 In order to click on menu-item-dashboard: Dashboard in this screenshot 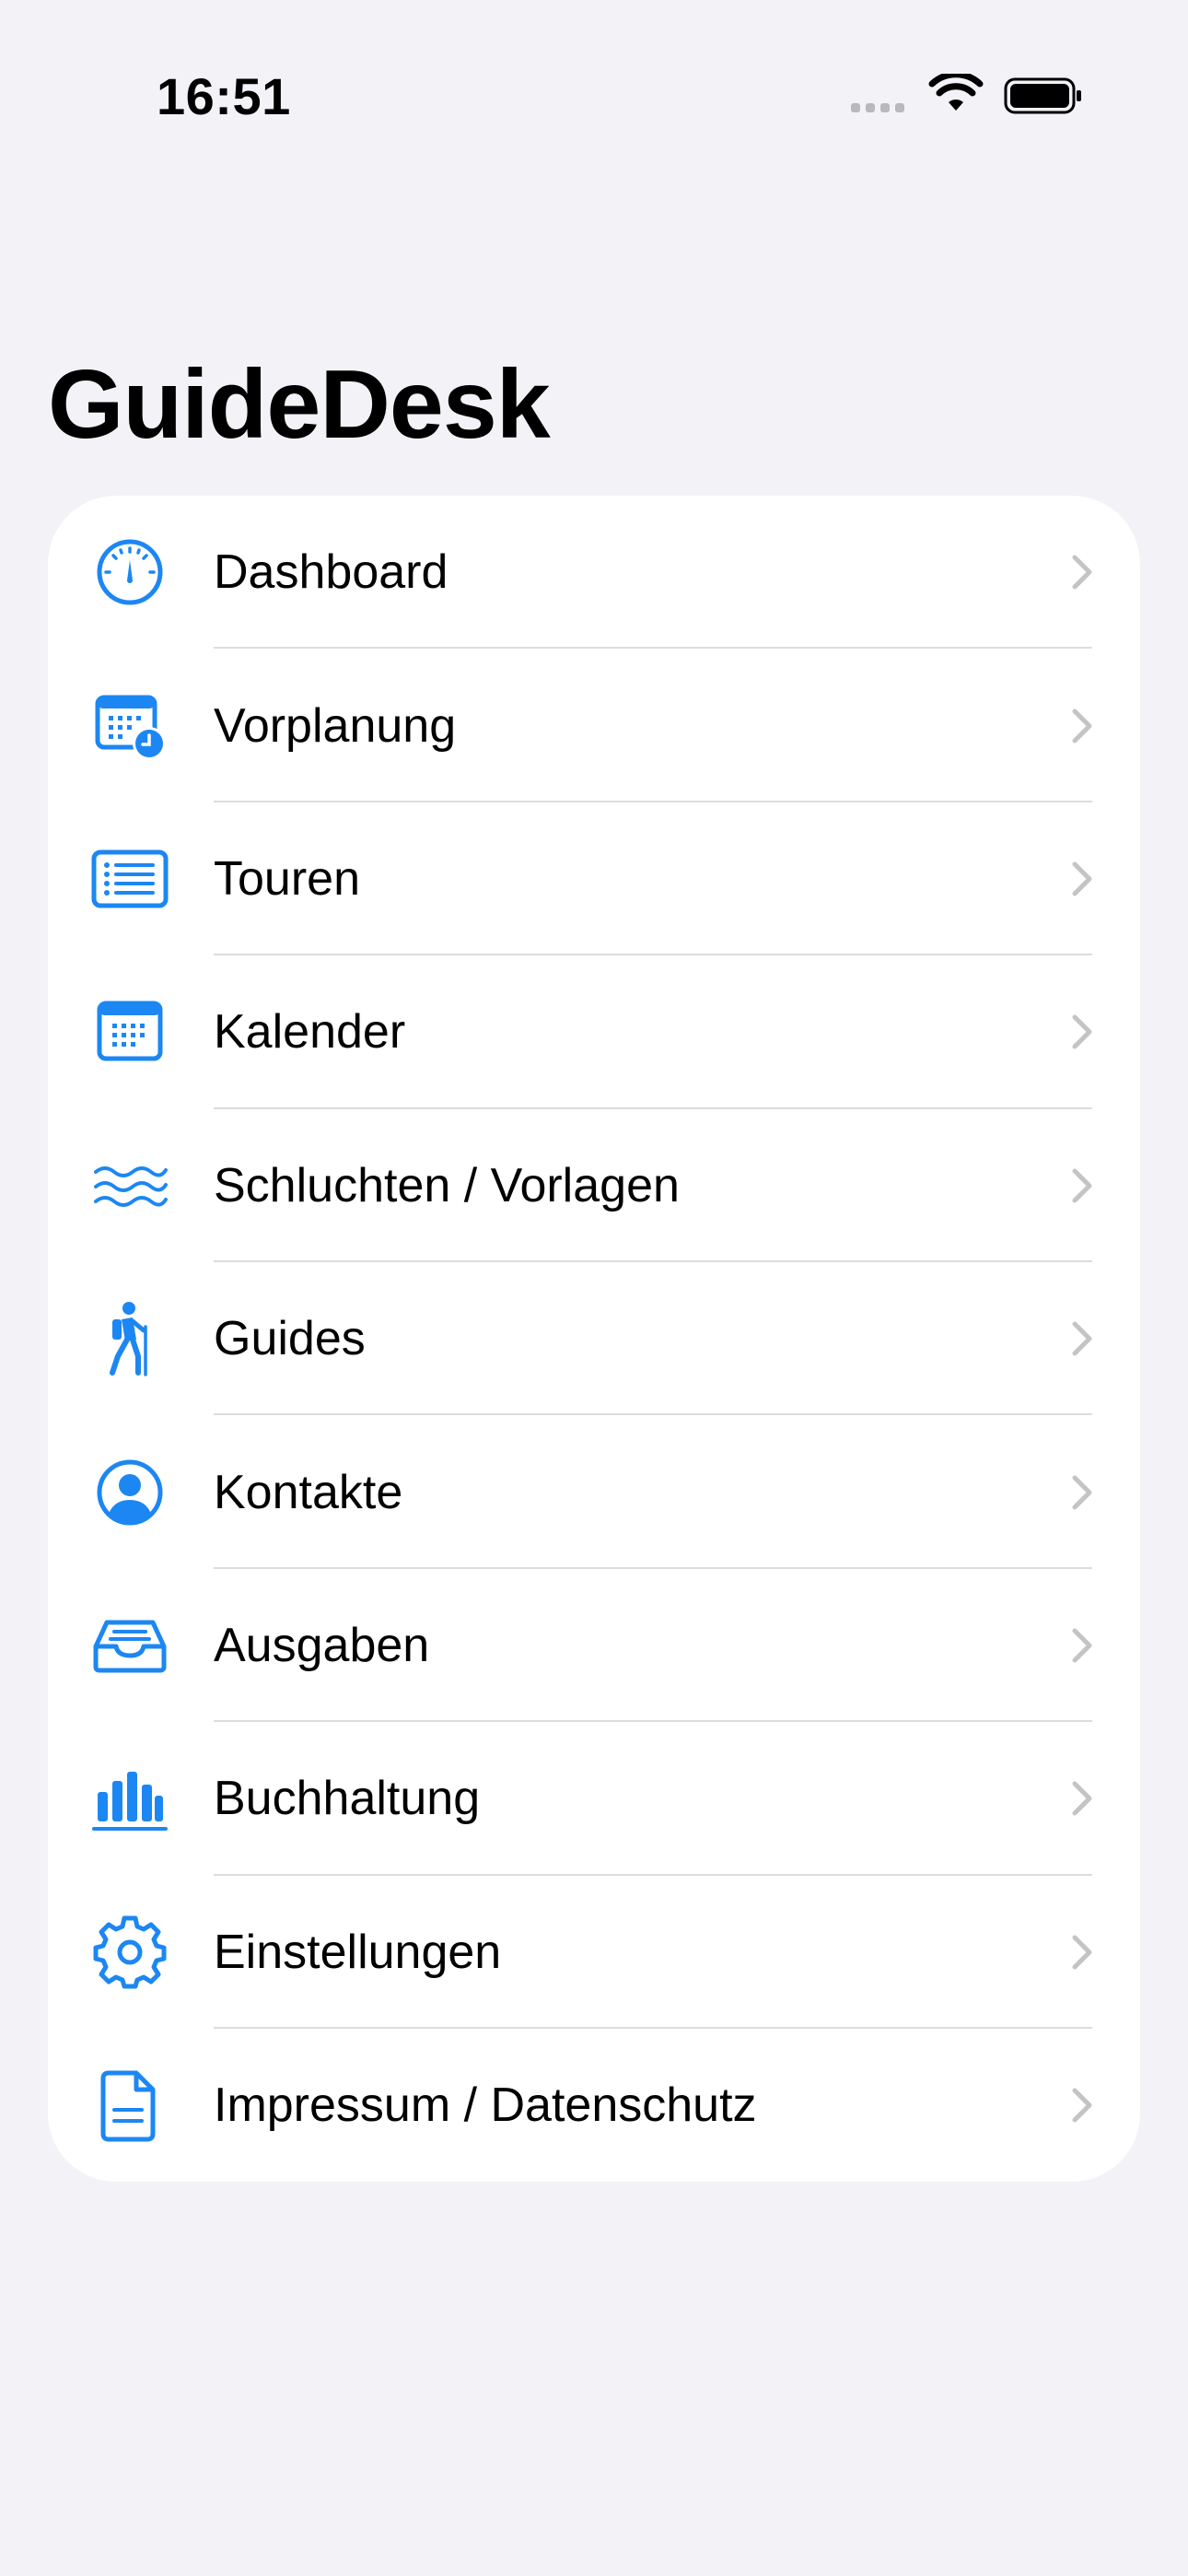, I will do `click(594, 573)`.